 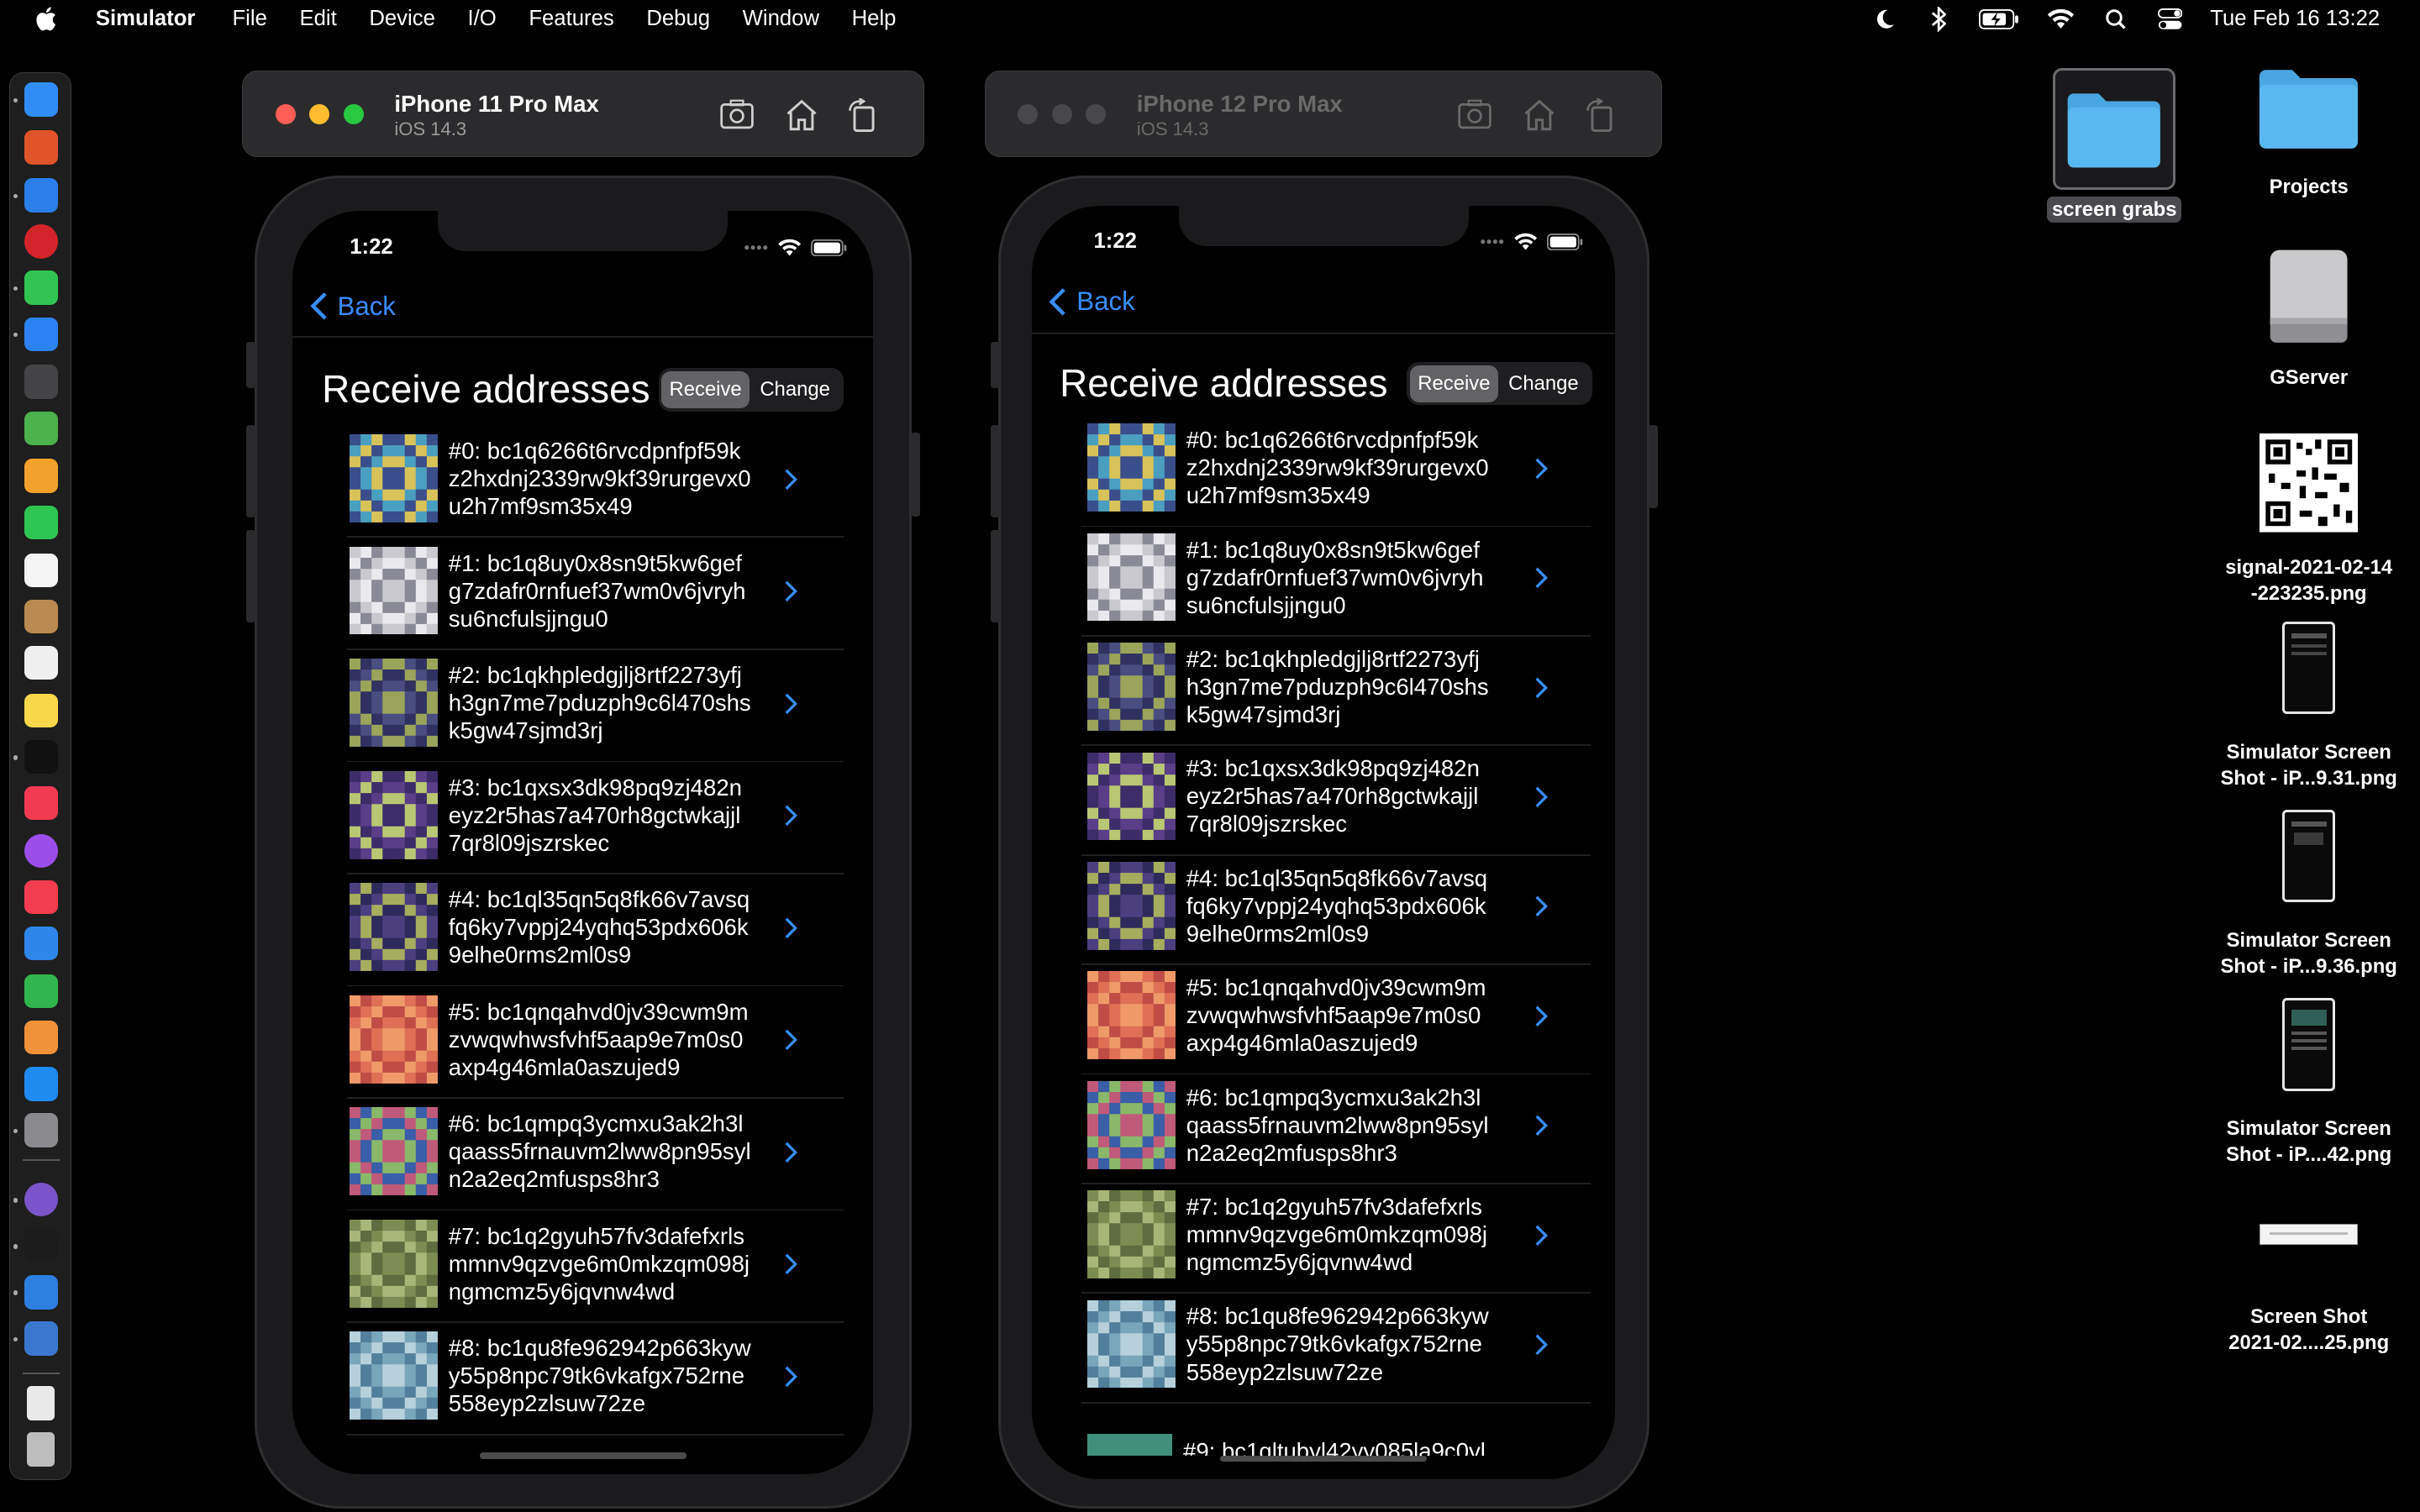 What do you see at coordinates (2170, 19) in the screenshot?
I see `control-center-icon` at bounding box center [2170, 19].